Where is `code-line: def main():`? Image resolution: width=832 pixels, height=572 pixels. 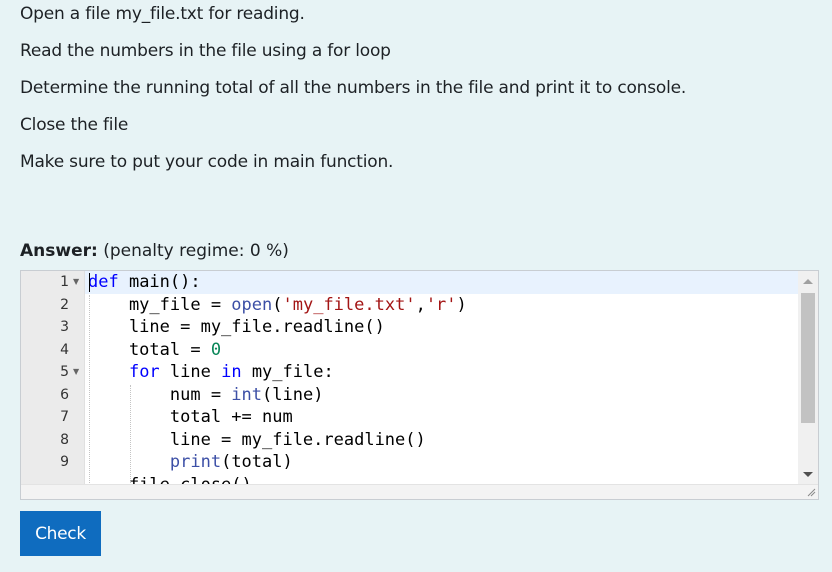 code-line: def main(): is located at coordinates (441, 282).